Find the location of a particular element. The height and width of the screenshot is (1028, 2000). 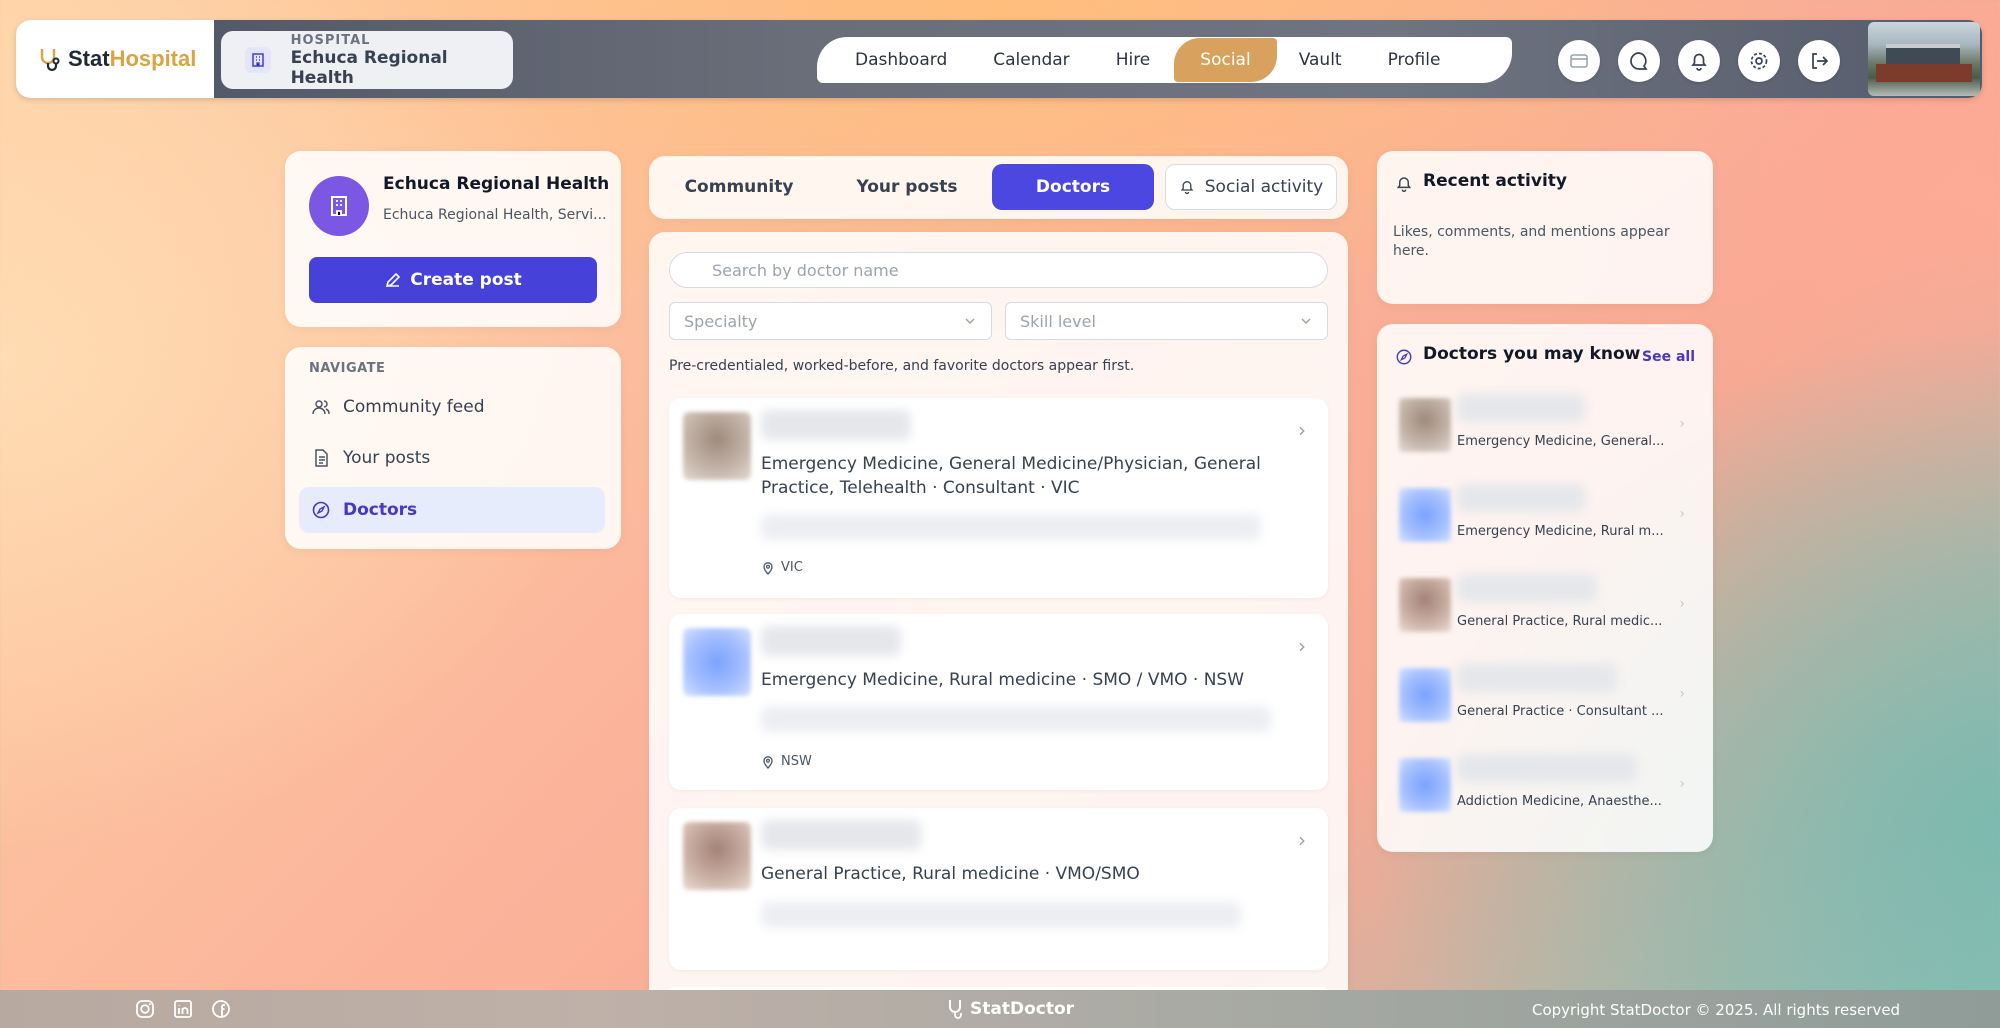

create-post-button: Create post is located at coordinates (453, 280).